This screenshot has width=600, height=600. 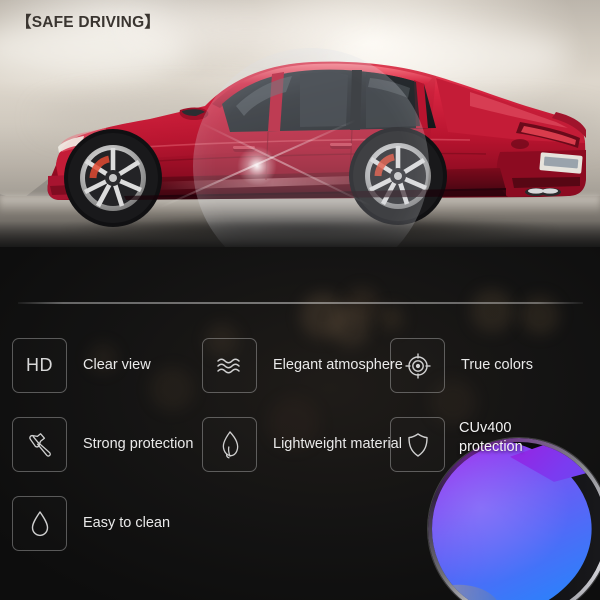 I want to click on hammer-icon, so click(x=39, y=444).